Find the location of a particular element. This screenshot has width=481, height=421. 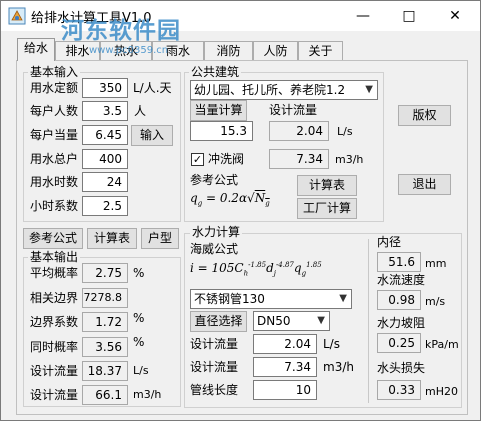

house-type-button: 户型 is located at coordinates (160, 238).